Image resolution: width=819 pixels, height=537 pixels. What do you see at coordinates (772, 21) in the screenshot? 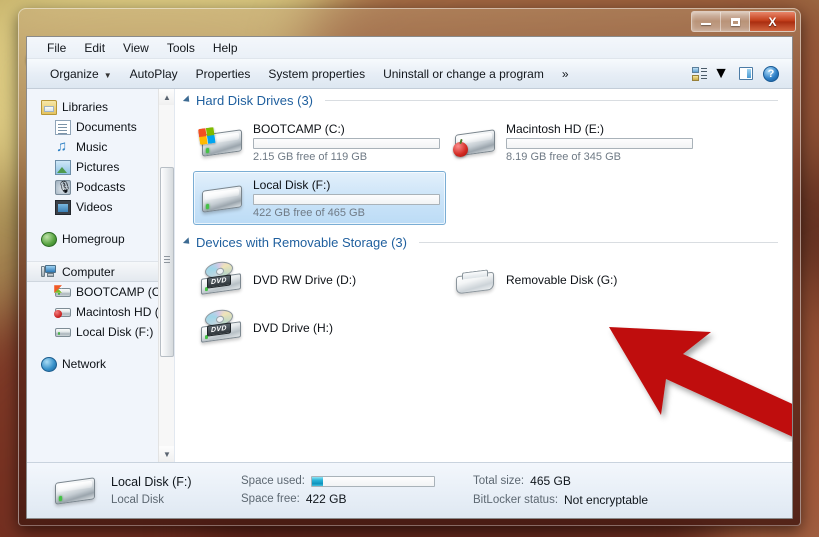
I see `close-button: X` at bounding box center [772, 21].